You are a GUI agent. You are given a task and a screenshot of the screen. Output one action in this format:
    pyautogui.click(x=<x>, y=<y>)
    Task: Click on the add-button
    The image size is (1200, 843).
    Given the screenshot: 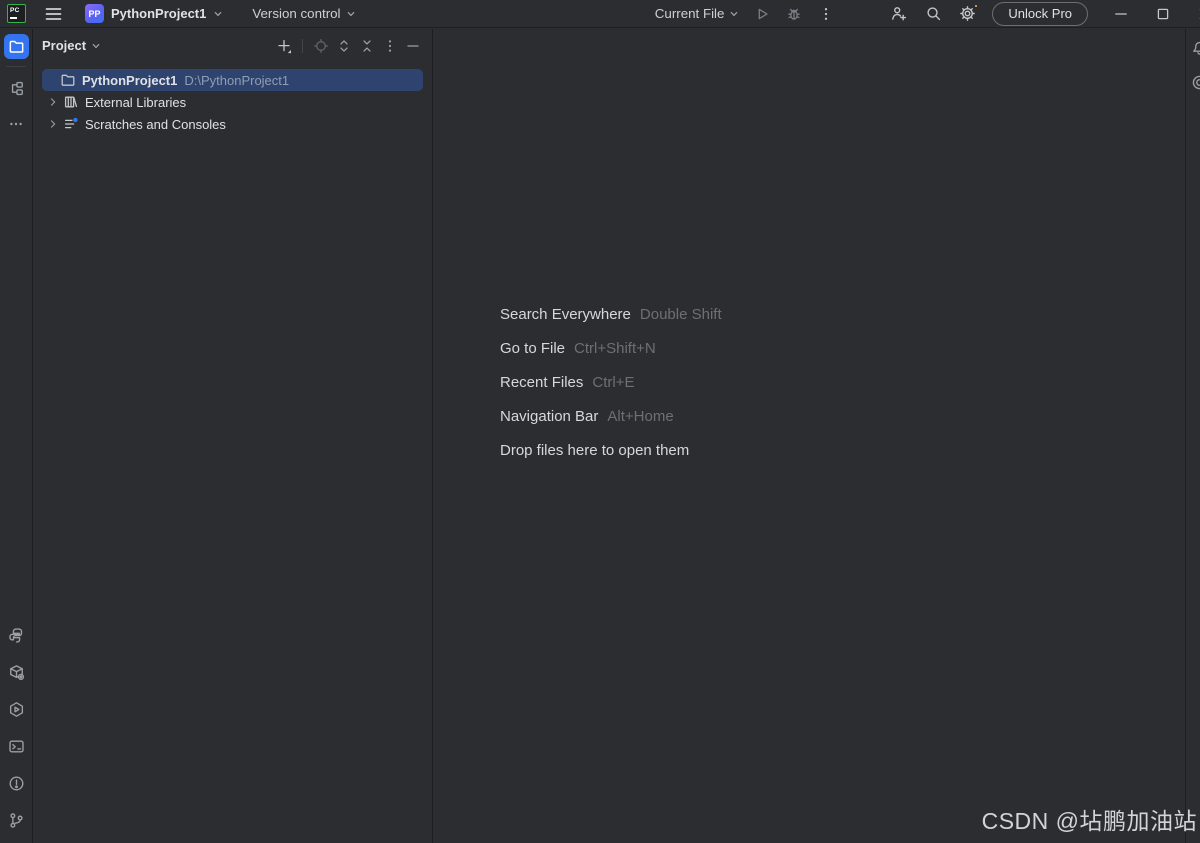 What is the action you would take?
    pyautogui.click(x=284, y=46)
    